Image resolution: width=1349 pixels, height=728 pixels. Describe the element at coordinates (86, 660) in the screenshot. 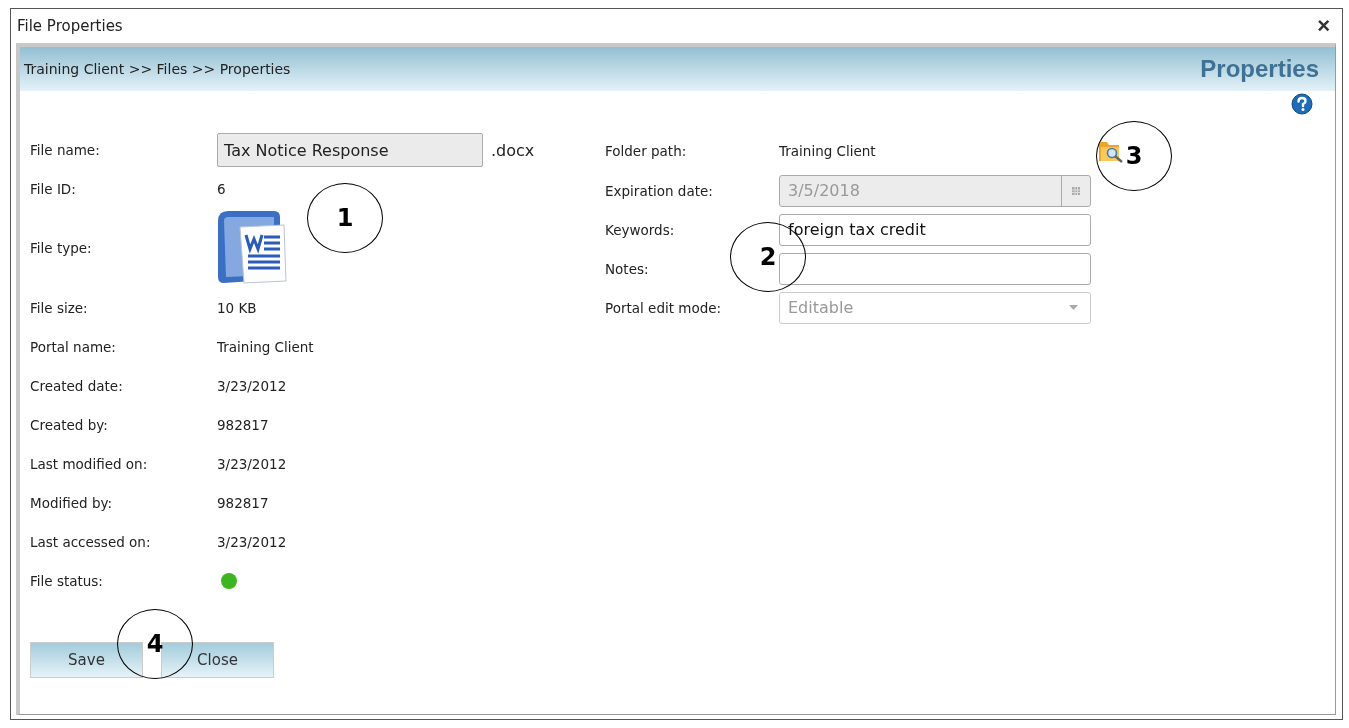

I see `dialog-button: Save` at that location.